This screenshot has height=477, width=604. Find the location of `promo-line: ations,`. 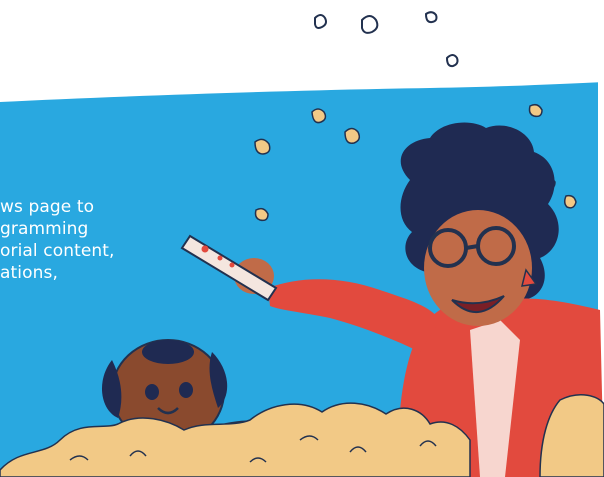

promo-line: ations, is located at coordinates (29, 273).